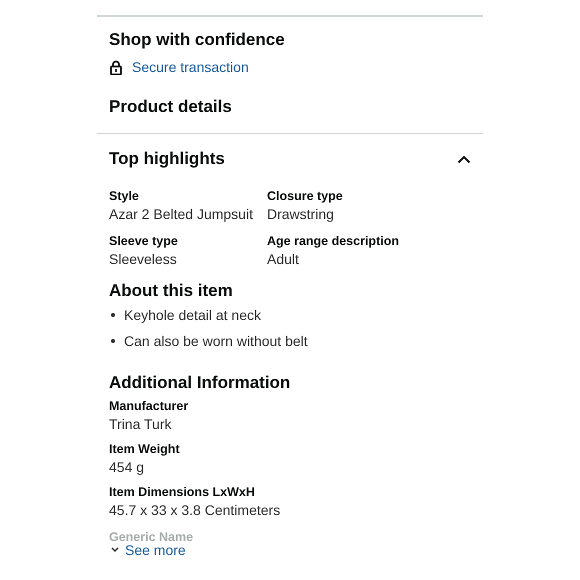 This screenshot has height=580, width=580. Describe the element at coordinates (151, 536) in the screenshot. I see `attribute-label: Generic Name` at that location.